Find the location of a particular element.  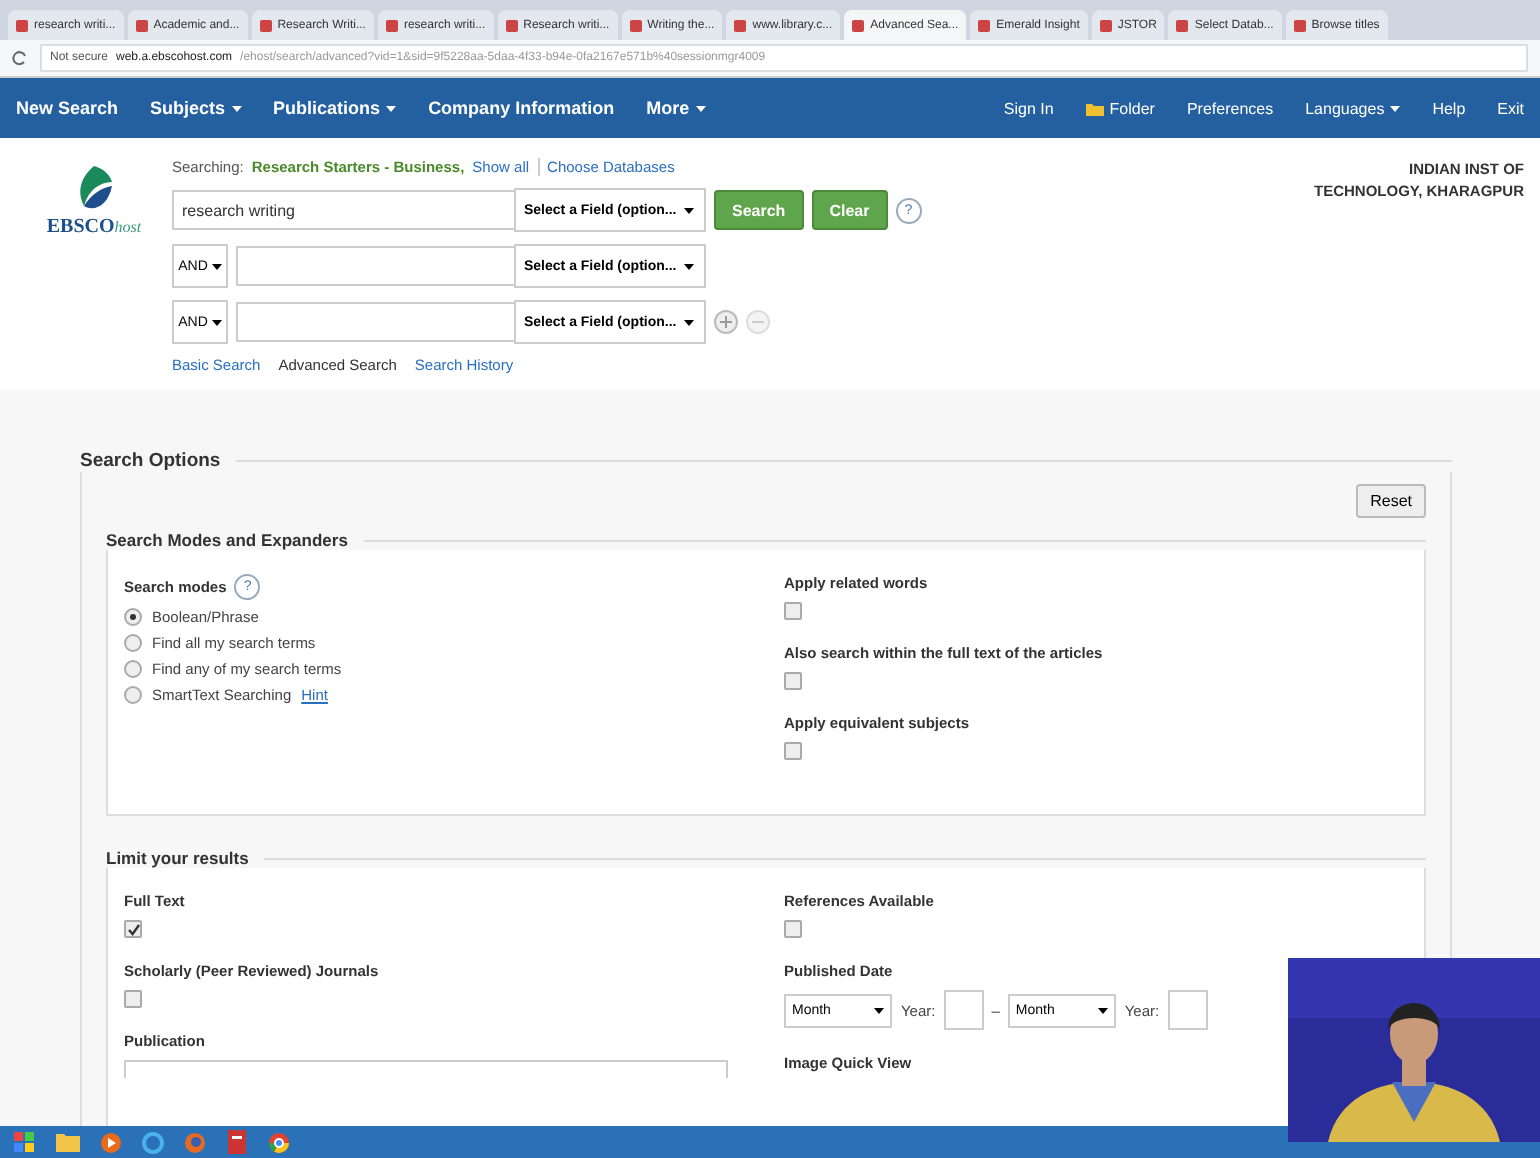

section-title: Search Options is located at coordinates (150, 461).